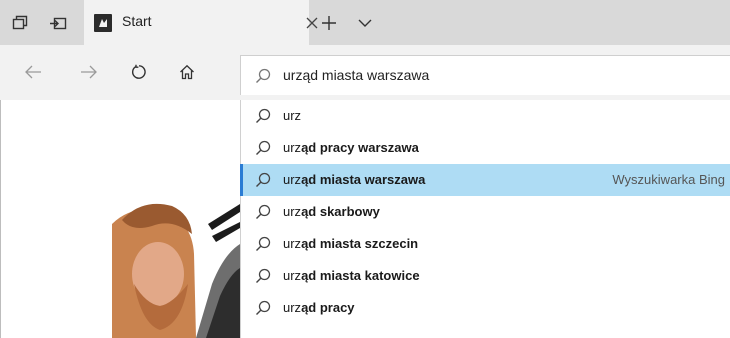 This screenshot has width=730, height=338. What do you see at coordinates (351, 243) in the screenshot?
I see `suggestion-text: urząd miasta szczecin` at bounding box center [351, 243].